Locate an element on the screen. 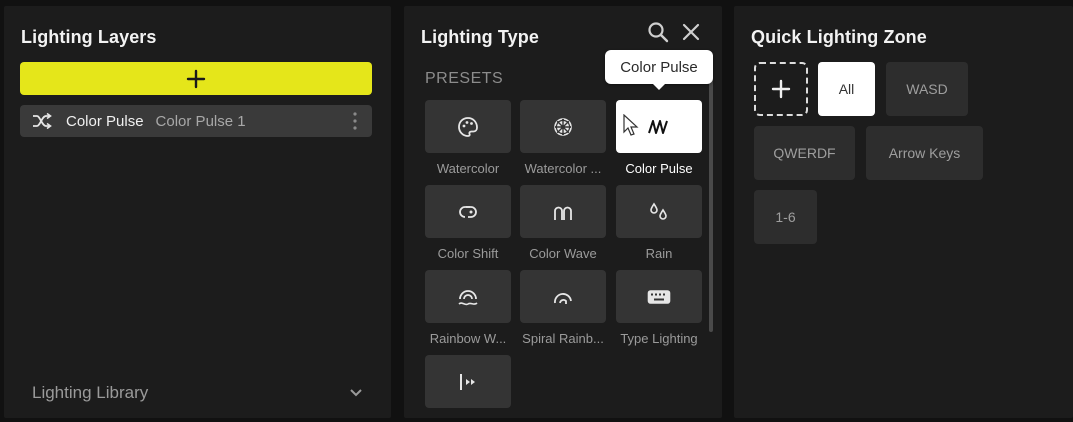 The width and height of the screenshot is (1073, 422). preset-tooltip: Color Pulse is located at coordinates (659, 70).